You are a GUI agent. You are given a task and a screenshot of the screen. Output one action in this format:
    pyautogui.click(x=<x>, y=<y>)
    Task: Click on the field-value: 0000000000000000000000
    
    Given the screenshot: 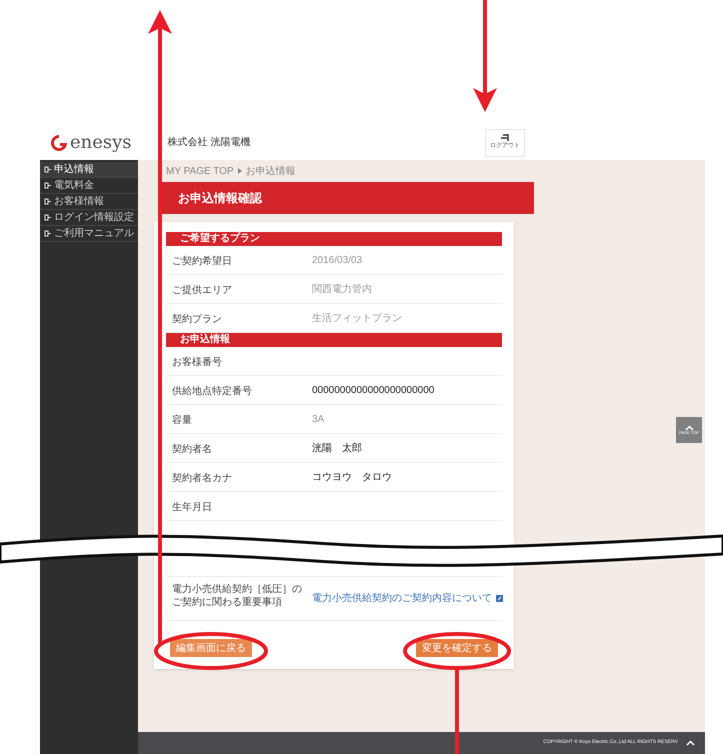 What is the action you would take?
    pyautogui.click(x=373, y=391)
    